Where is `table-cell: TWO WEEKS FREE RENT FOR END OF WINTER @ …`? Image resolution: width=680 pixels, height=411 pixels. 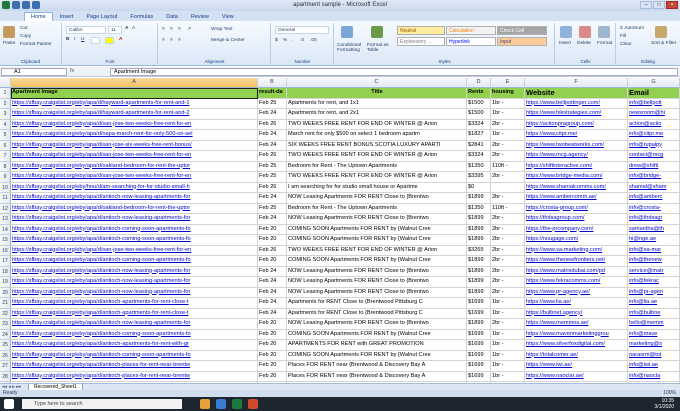
table-cell: TWO WEEKS FREE RENT FOR END OF WINTER @ … is located at coordinates (377, 250).